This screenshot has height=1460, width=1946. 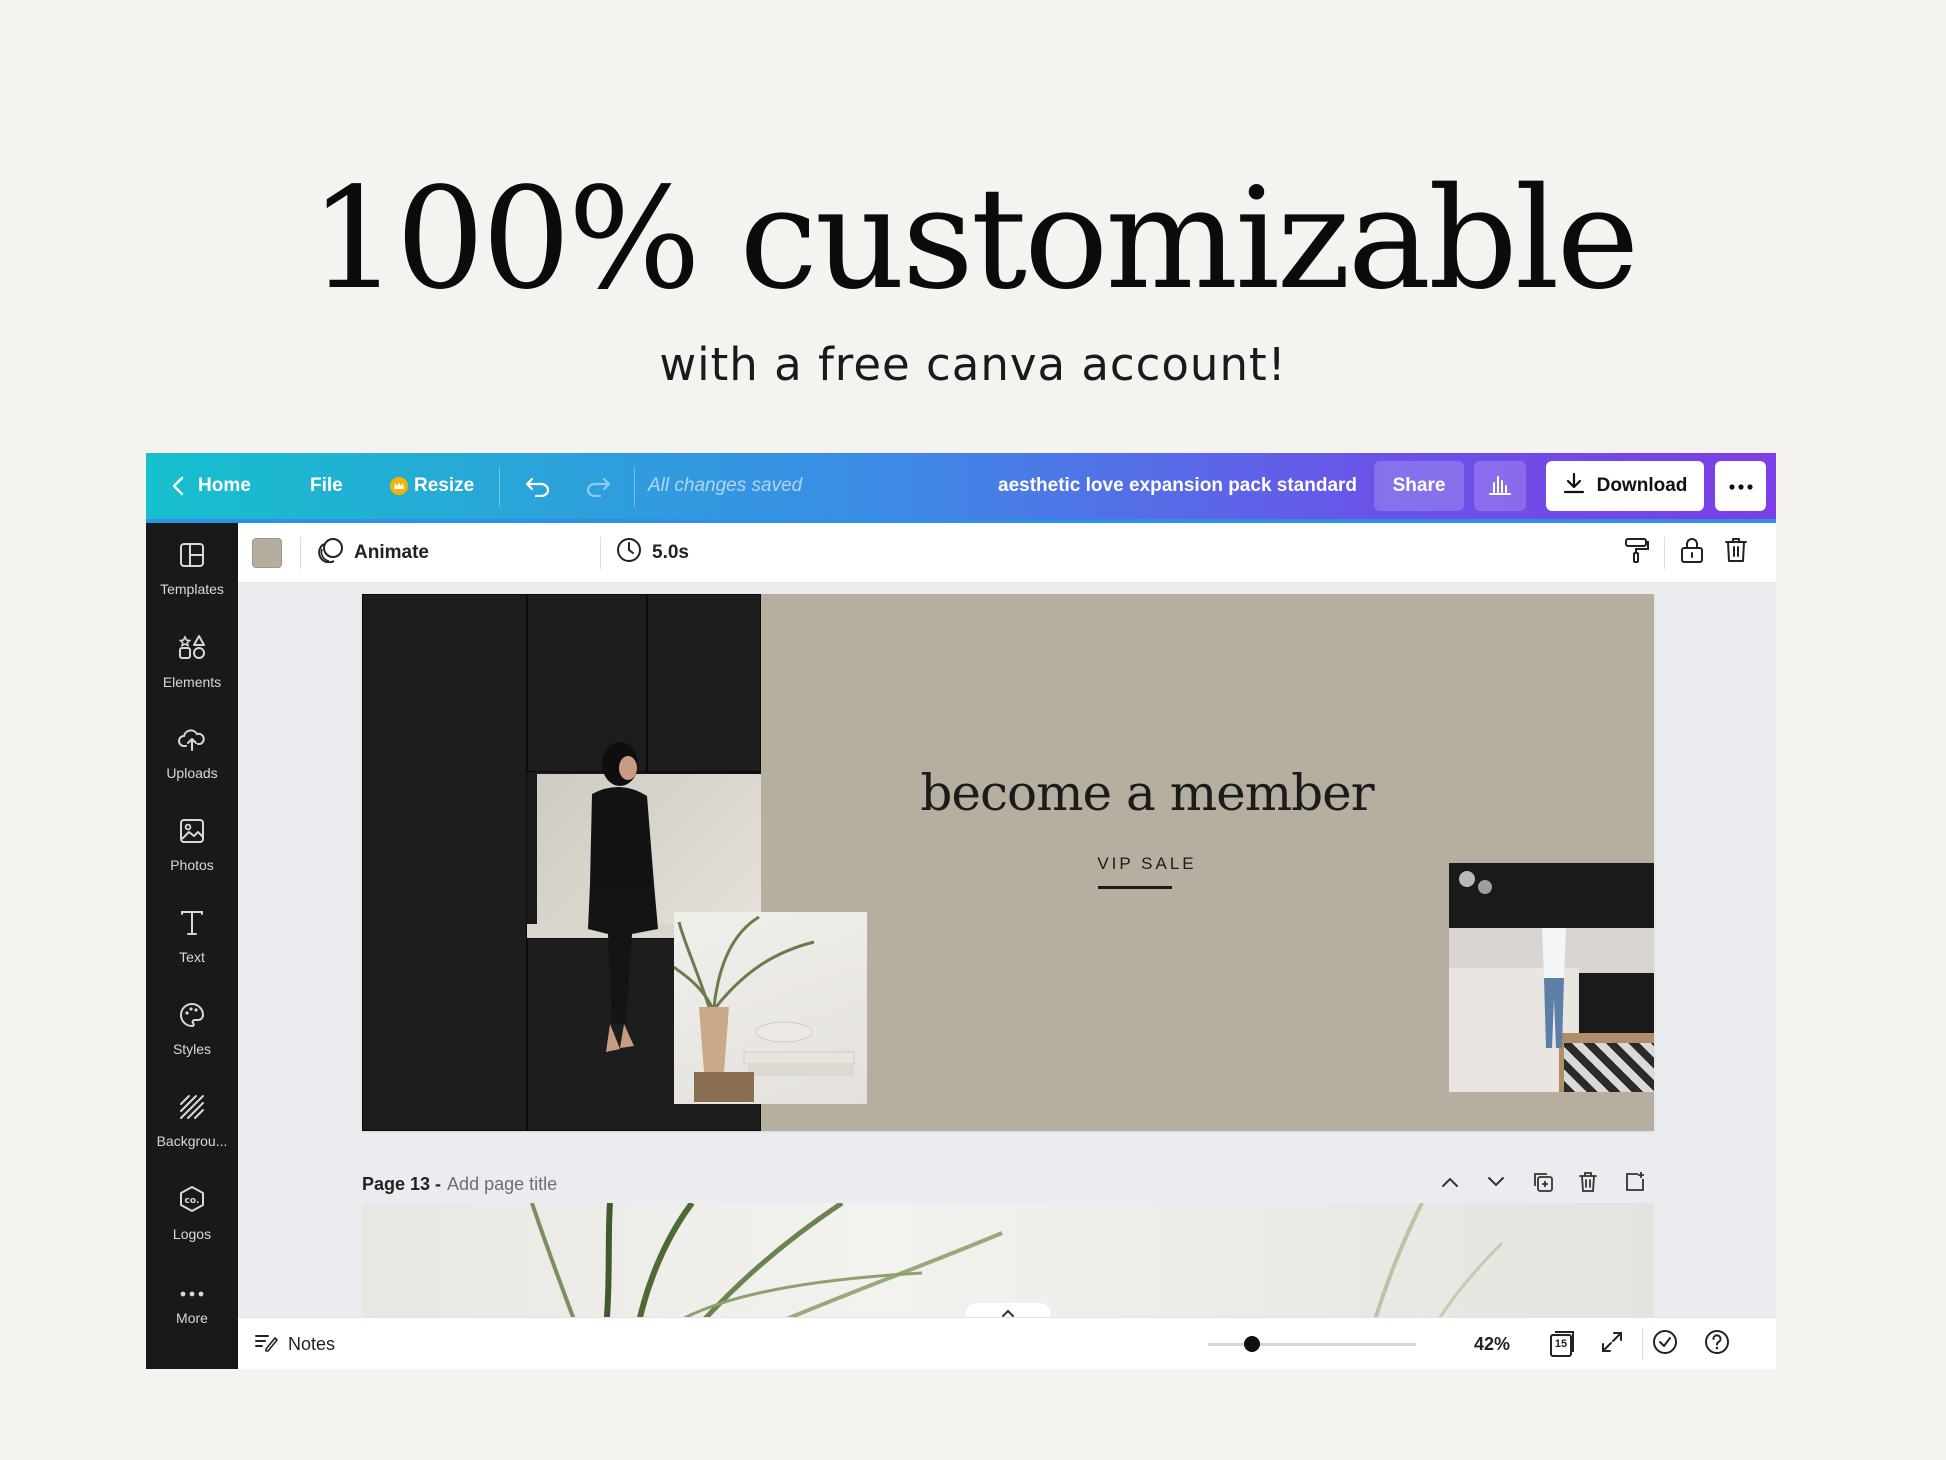 What do you see at coordinates (432, 486) in the screenshot?
I see `resize-button: Resize` at bounding box center [432, 486].